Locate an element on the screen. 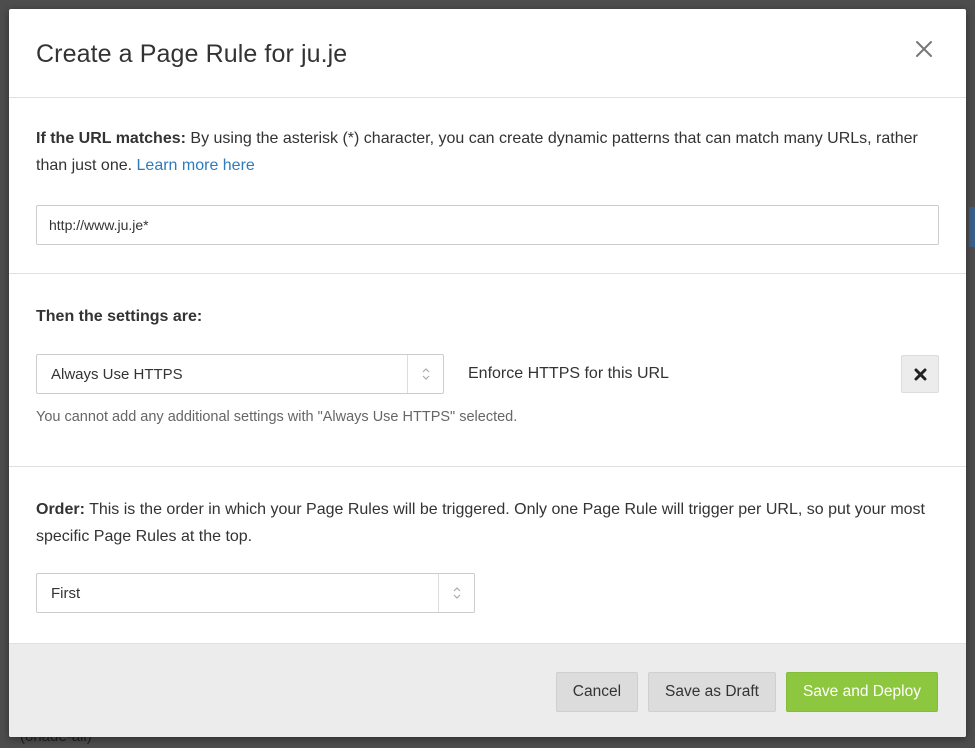 The image size is (975, 748). modal-footer: Cancel Save as Draft Save and Deploy is located at coordinates (487, 690).